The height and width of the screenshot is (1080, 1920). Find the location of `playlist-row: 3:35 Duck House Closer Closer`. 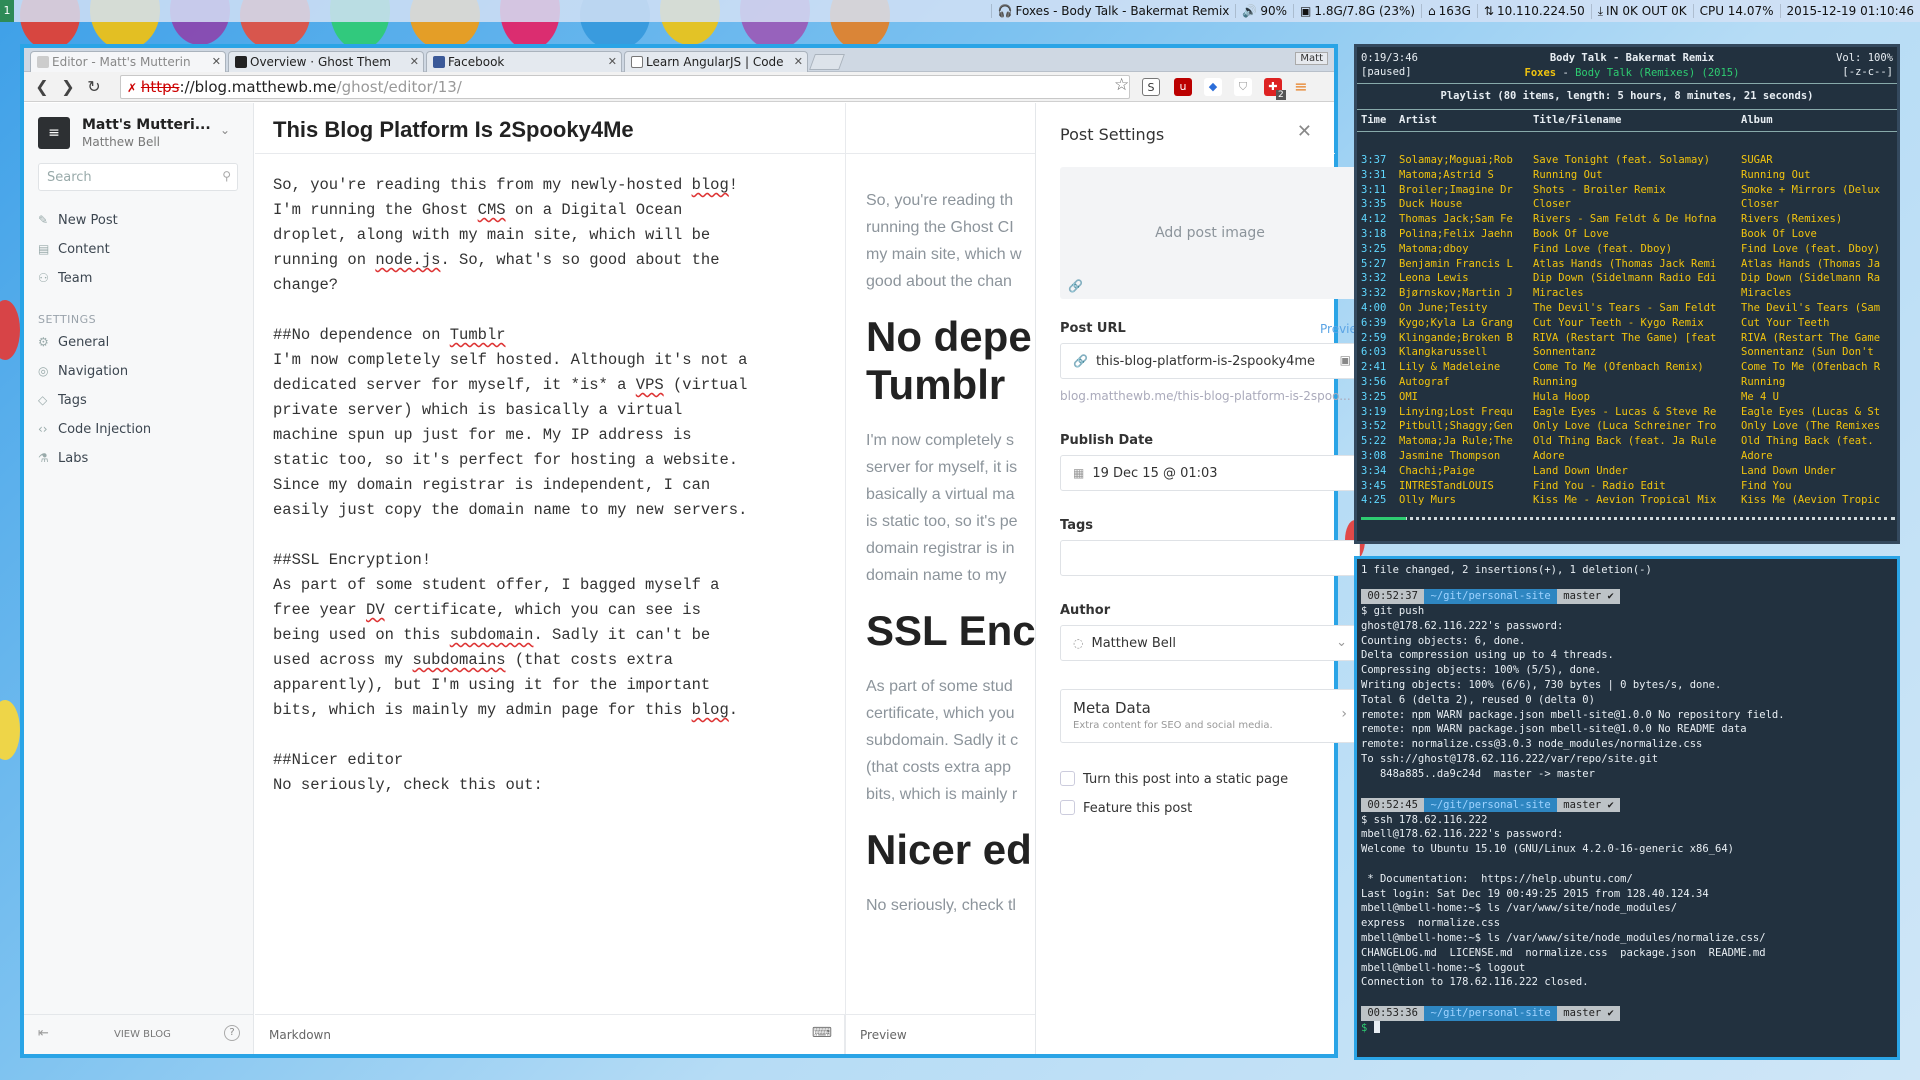

playlist-row: 3:35 Duck House Closer Closer is located at coordinates (1627, 204).